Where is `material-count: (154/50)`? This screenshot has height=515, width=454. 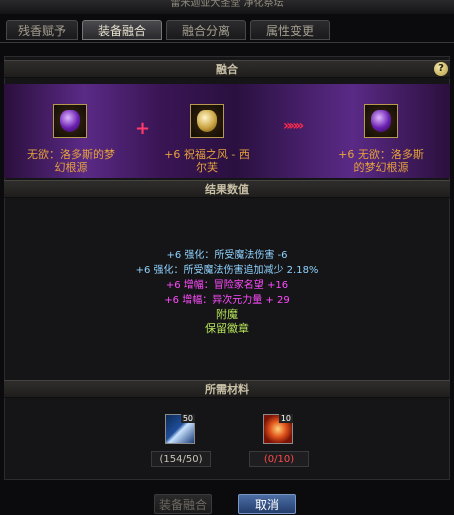
material-count: (154/50) is located at coordinates (181, 459).